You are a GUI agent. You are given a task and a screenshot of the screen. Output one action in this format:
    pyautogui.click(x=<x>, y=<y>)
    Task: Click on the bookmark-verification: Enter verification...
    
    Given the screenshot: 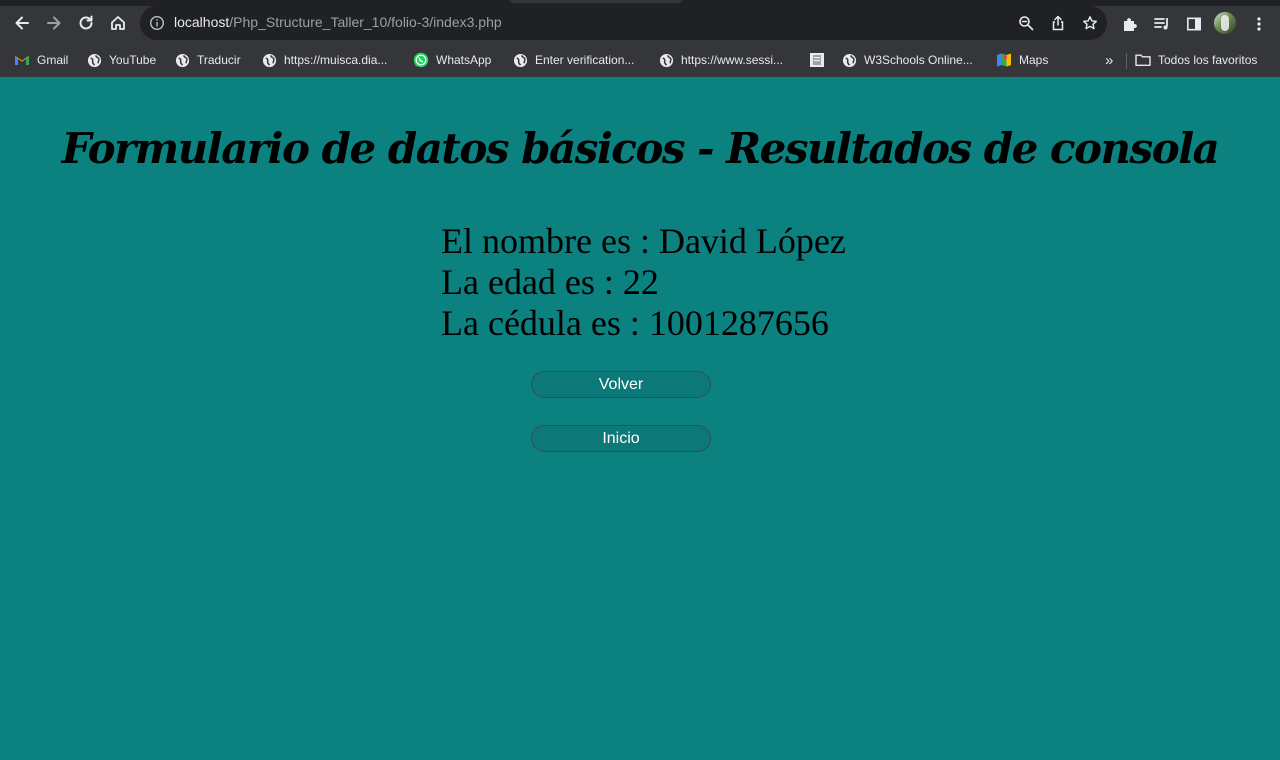 What is the action you would take?
    pyautogui.click(x=573, y=60)
    